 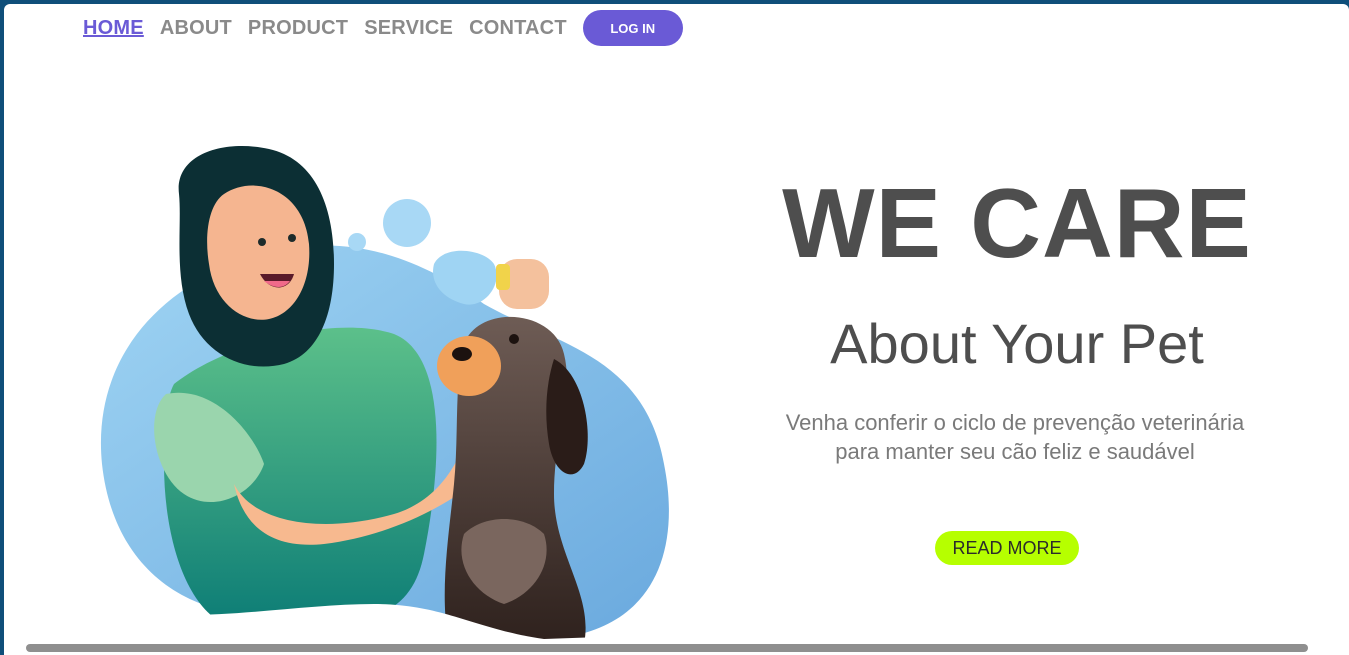 What do you see at coordinates (1017, 343) in the screenshot?
I see `hero-subtitle: About Your Pet` at bounding box center [1017, 343].